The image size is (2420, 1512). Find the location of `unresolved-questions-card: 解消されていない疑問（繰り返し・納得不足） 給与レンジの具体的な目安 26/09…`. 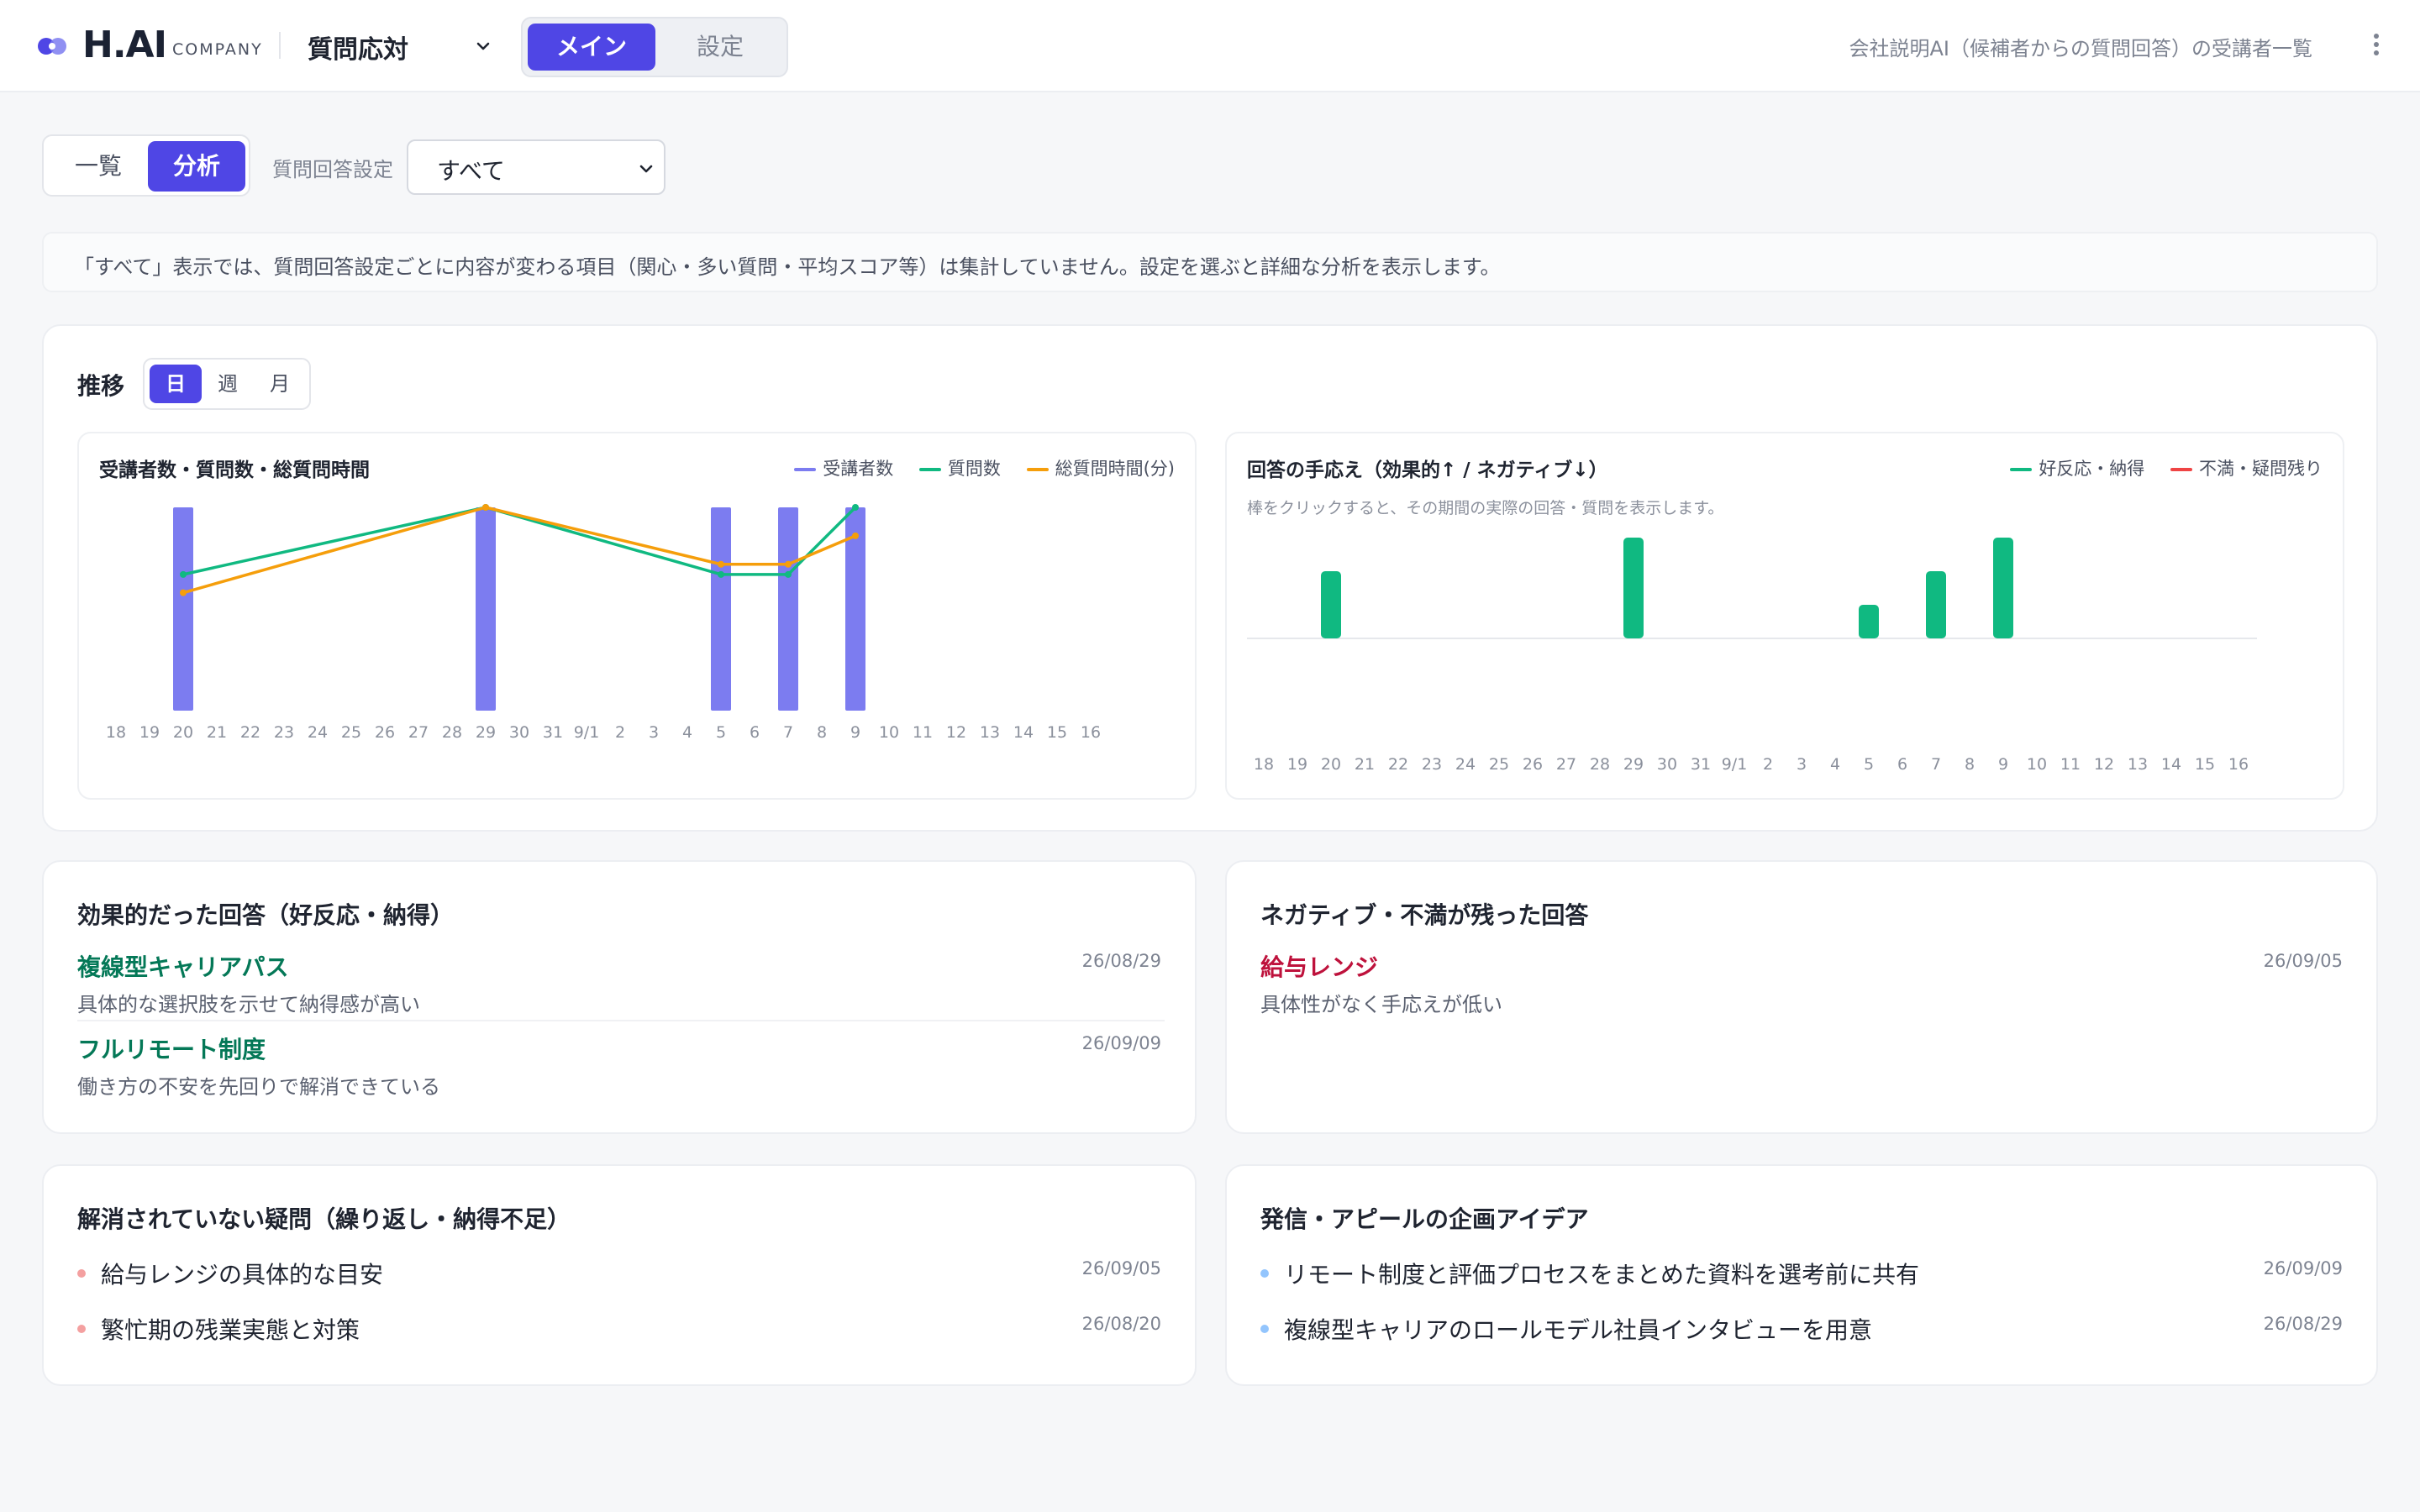

unresolved-questions-card: 解消されていない疑問（繰り返し・納得不足） 給与レンジの具体的な目安 26/09… is located at coordinates (619, 1275).